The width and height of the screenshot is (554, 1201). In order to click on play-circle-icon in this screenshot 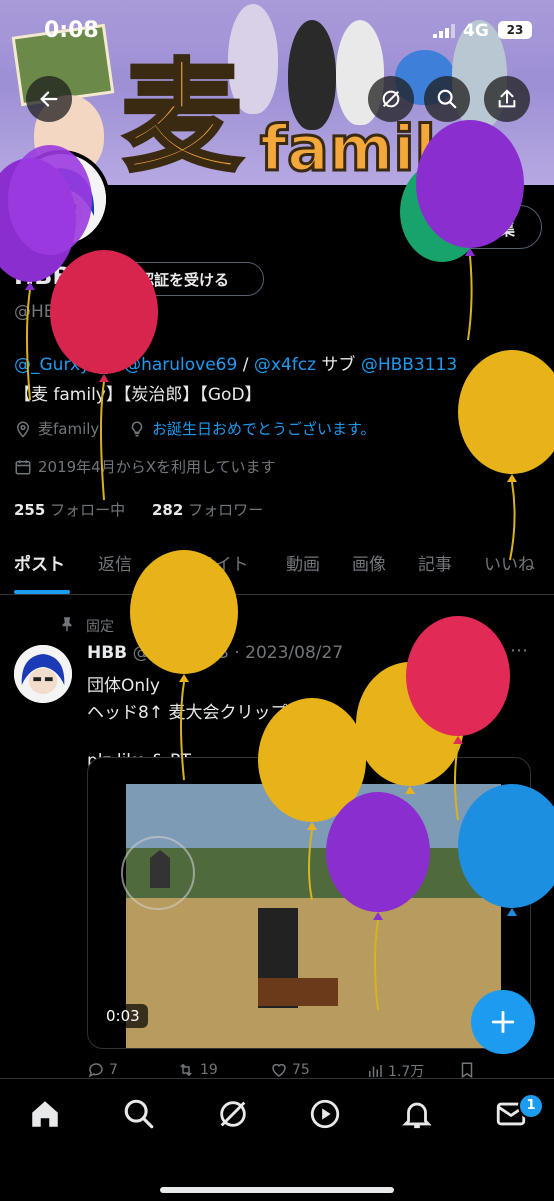, I will do `click(325, 1114)`.